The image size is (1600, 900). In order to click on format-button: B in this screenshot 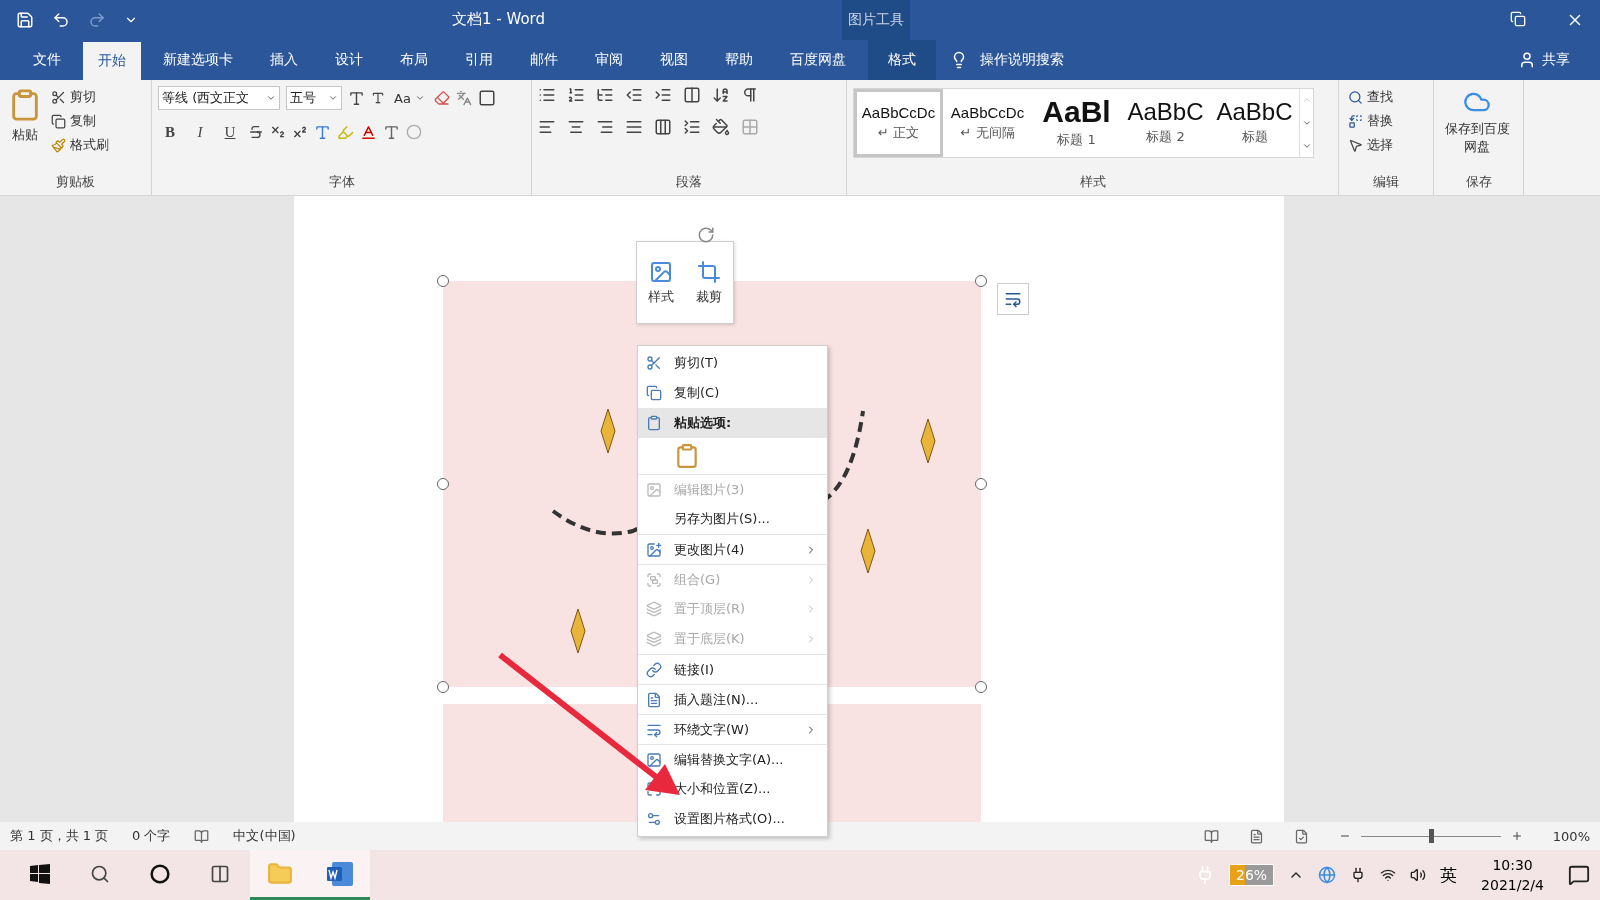, I will do `click(170, 132)`.